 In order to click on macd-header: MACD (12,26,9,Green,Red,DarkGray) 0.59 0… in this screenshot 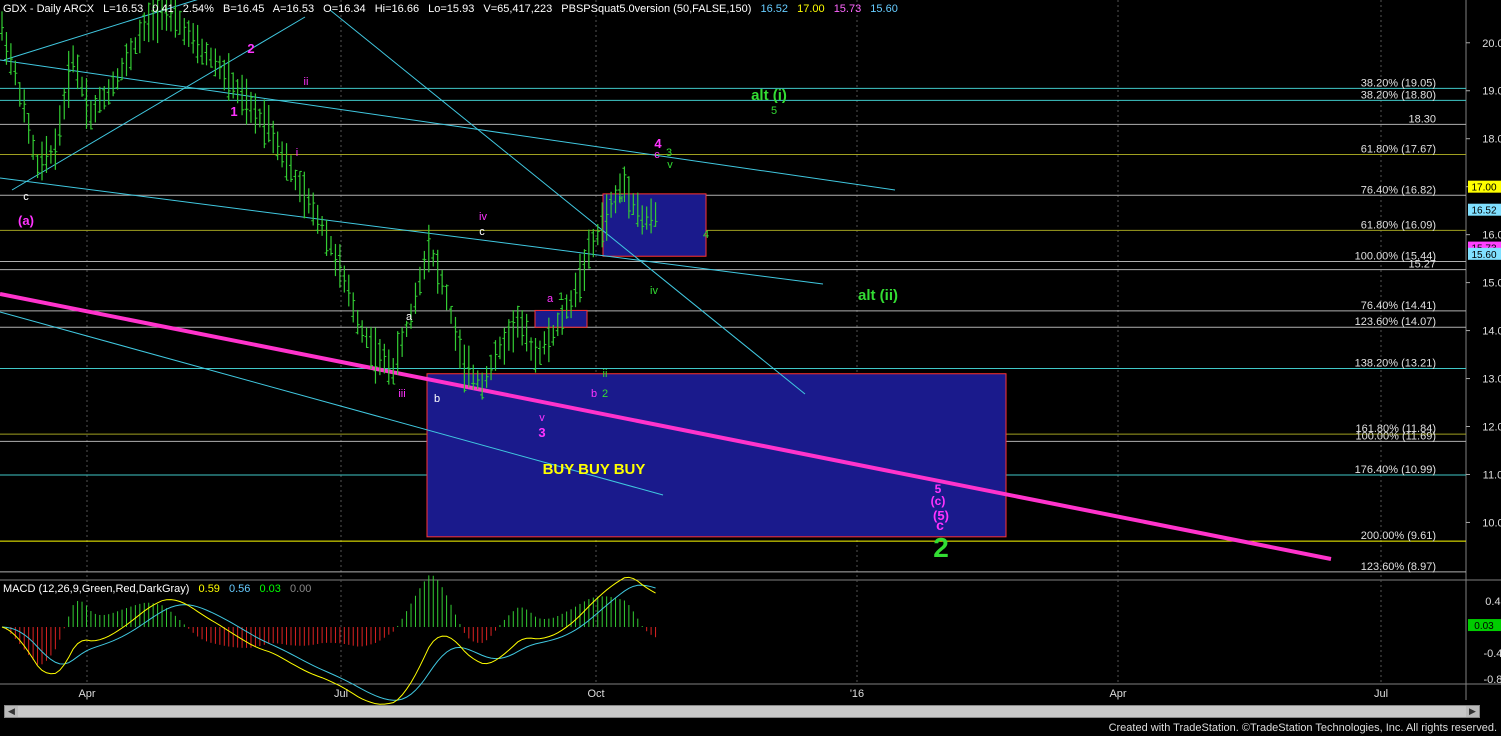, I will do `click(160, 589)`.